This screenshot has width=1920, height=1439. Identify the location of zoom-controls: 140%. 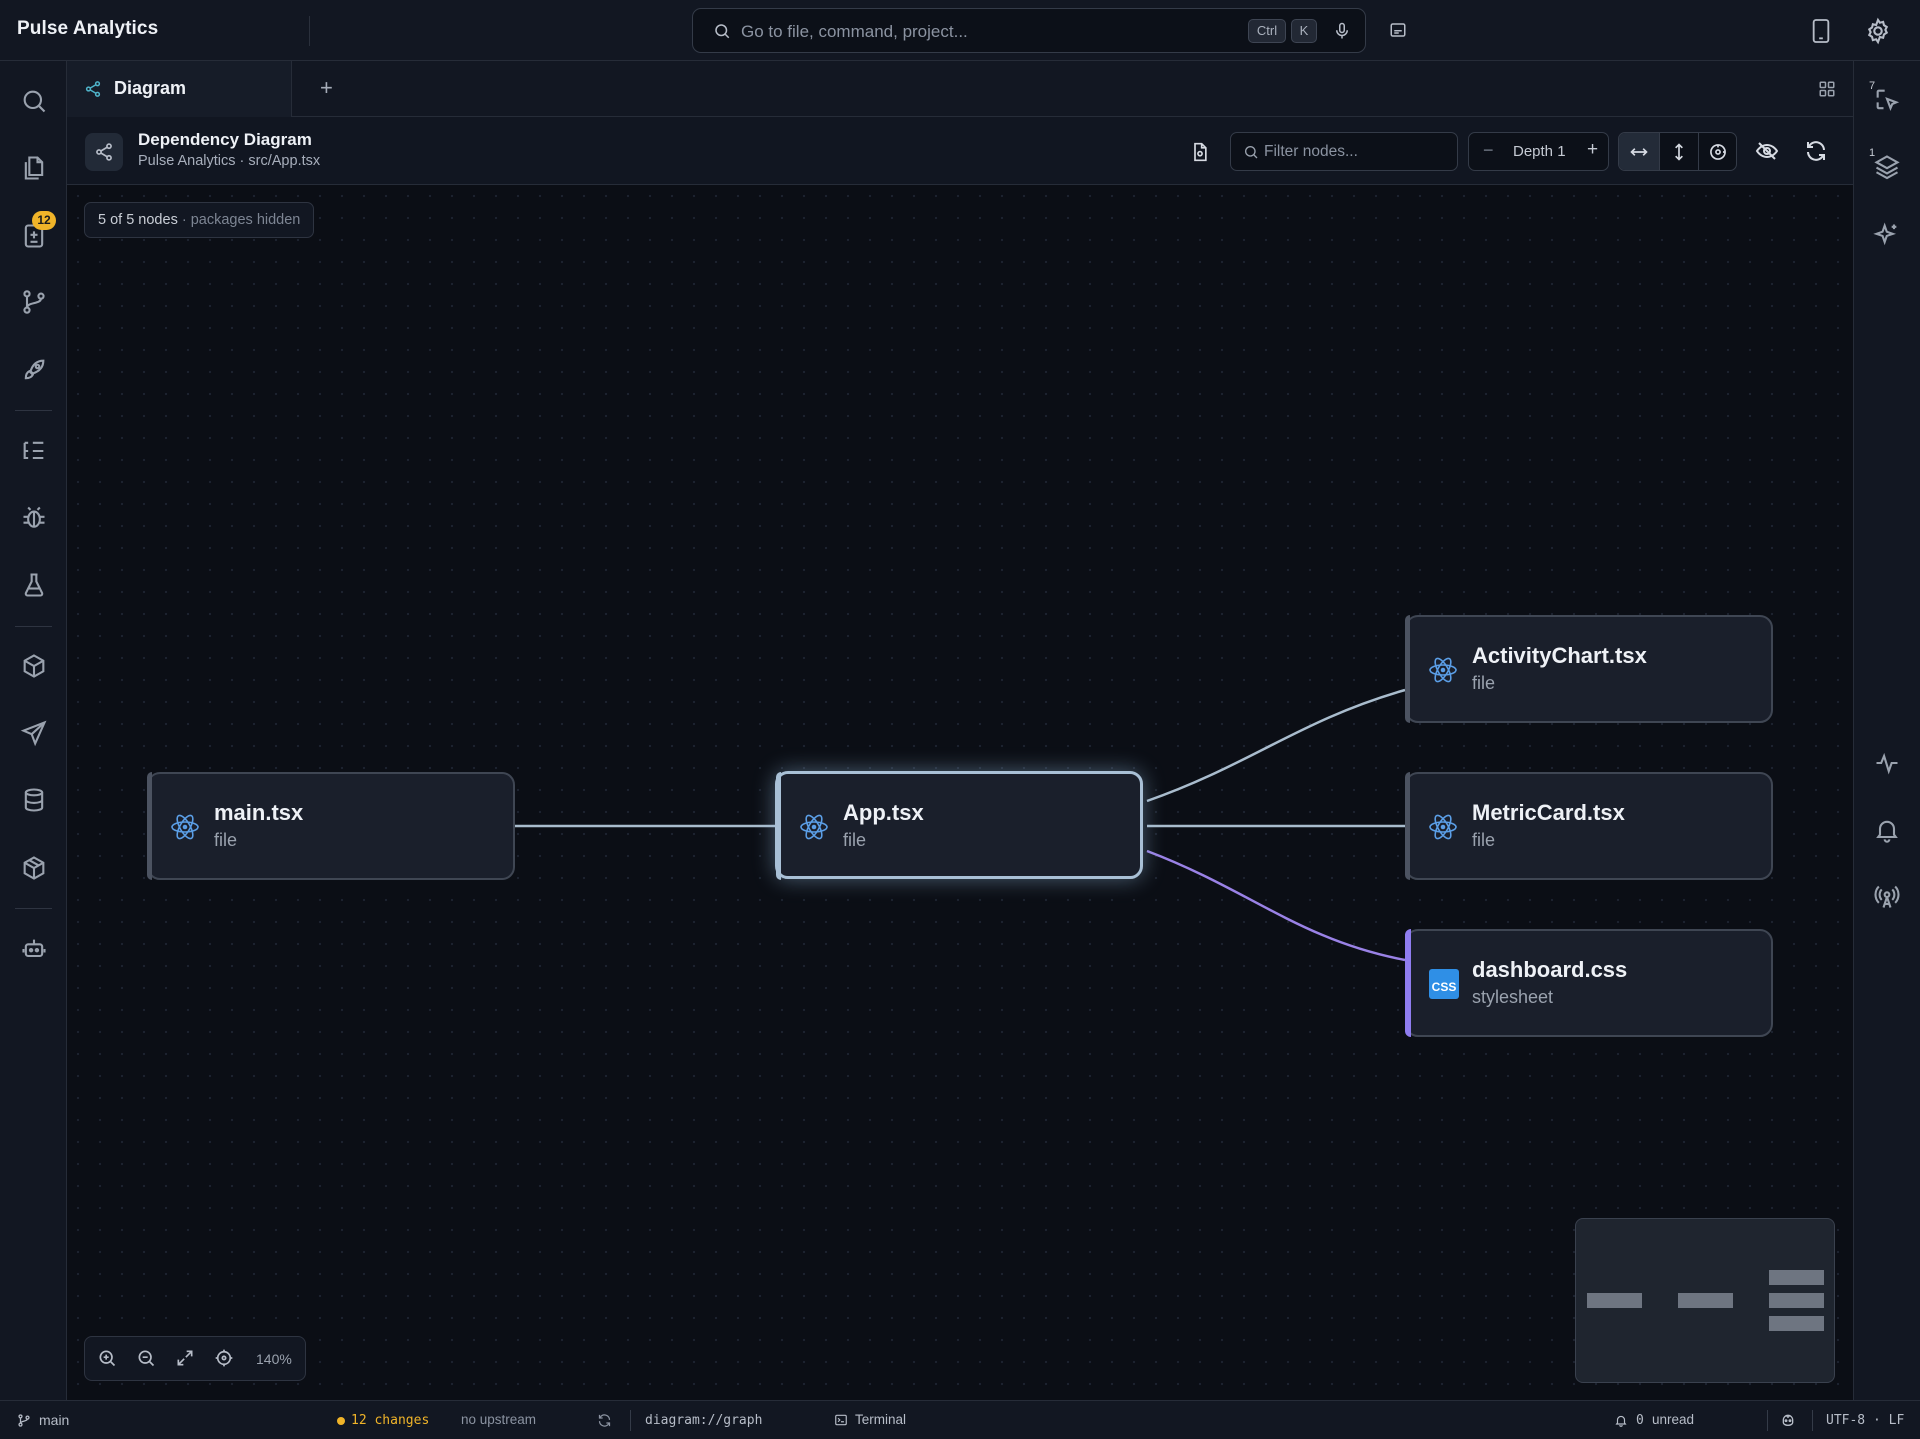
(195, 1358).